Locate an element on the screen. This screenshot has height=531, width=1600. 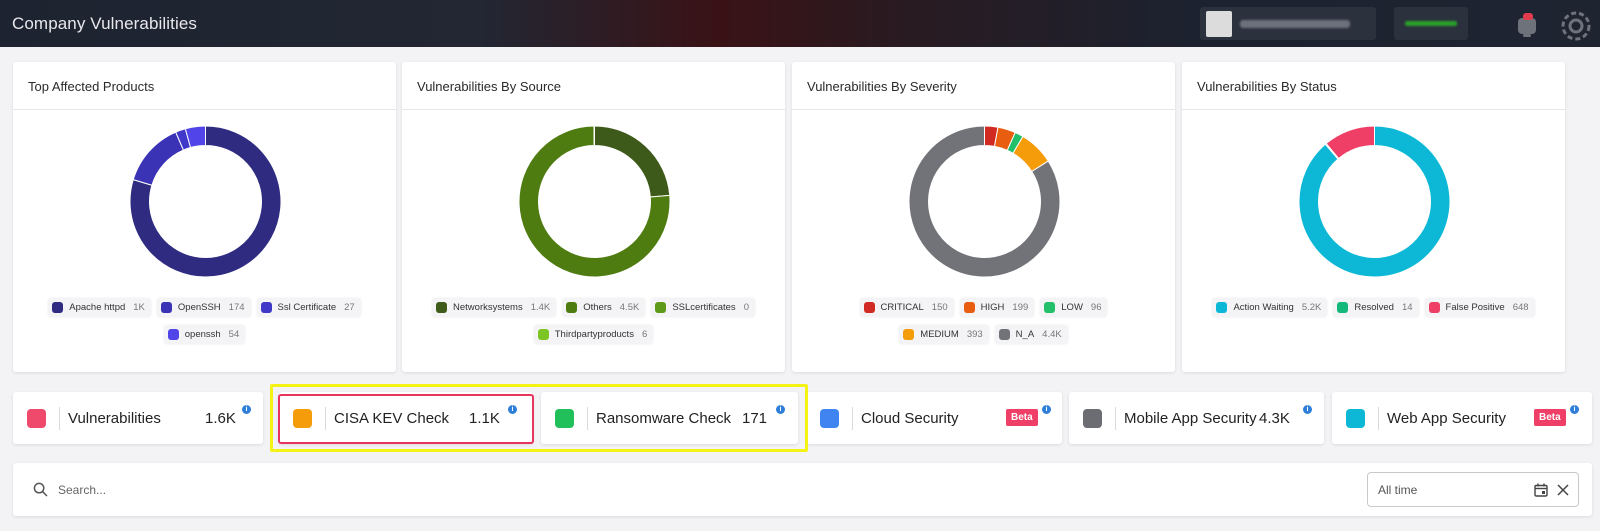
legend-item: openssh 54 is located at coordinates (204, 334).